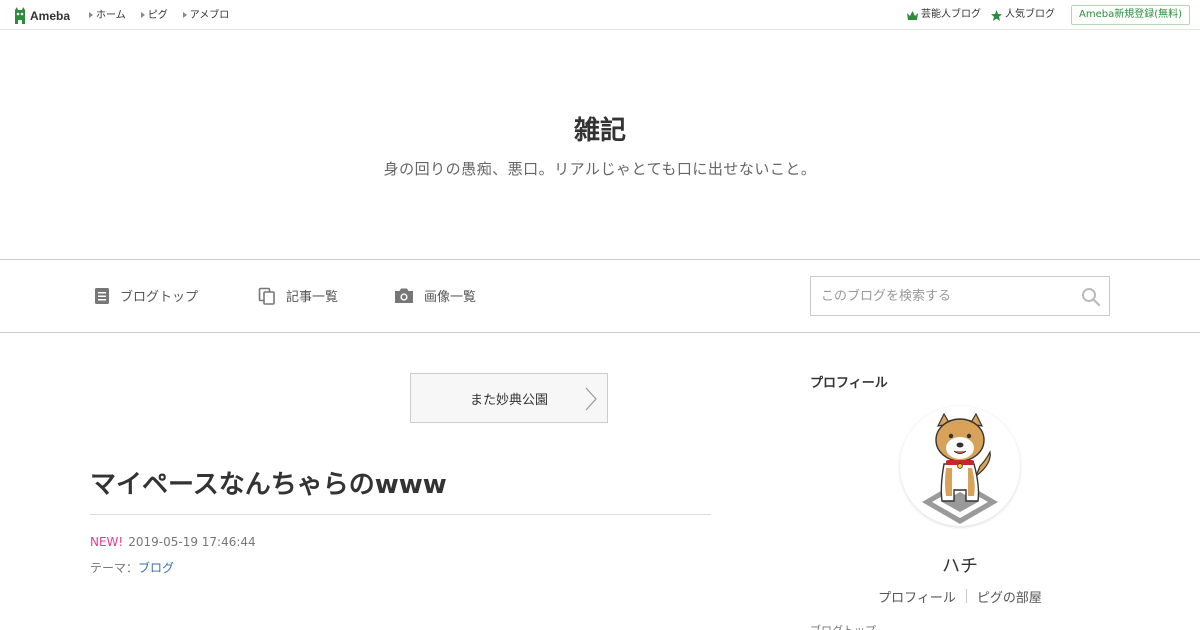  I want to click on copy-icon, so click(266, 296).